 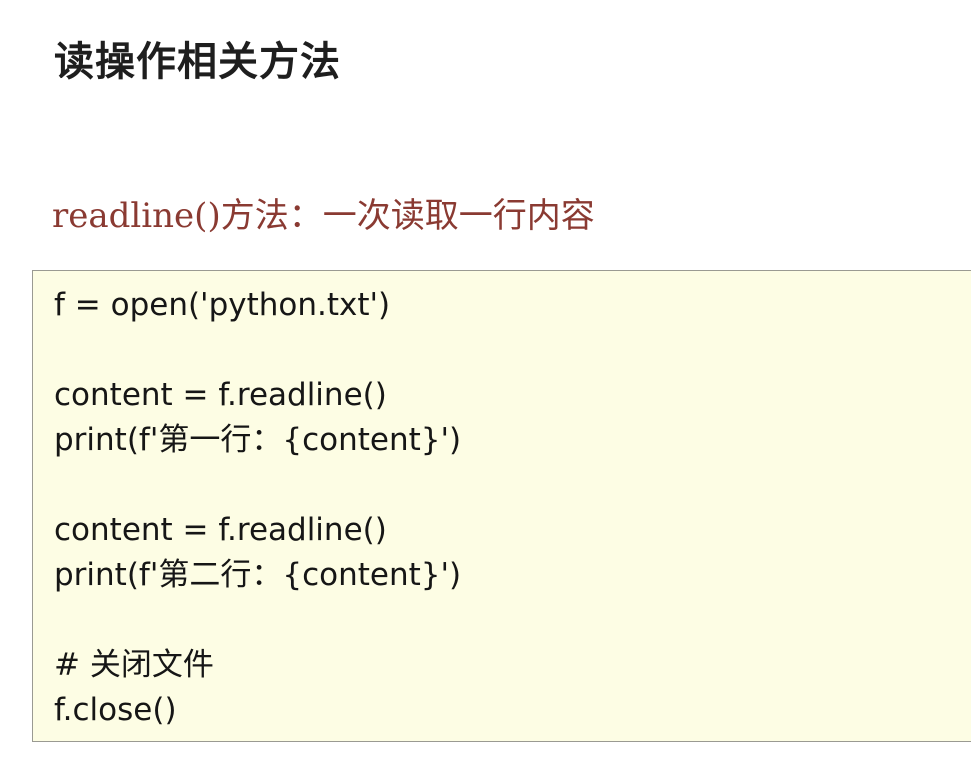 What do you see at coordinates (134, 665) in the screenshot?
I see `code-line-comment: # 关闭文件` at bounding box center [134, 665].